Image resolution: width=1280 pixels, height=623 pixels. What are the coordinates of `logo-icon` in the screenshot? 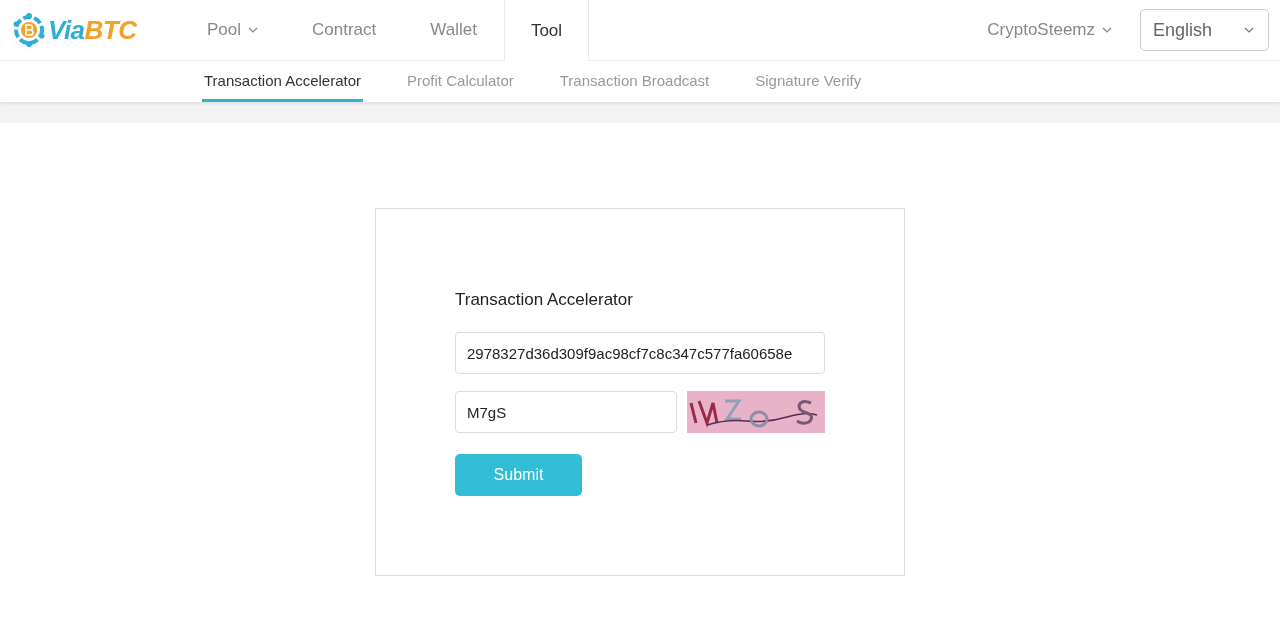 It's located at (29, 30).